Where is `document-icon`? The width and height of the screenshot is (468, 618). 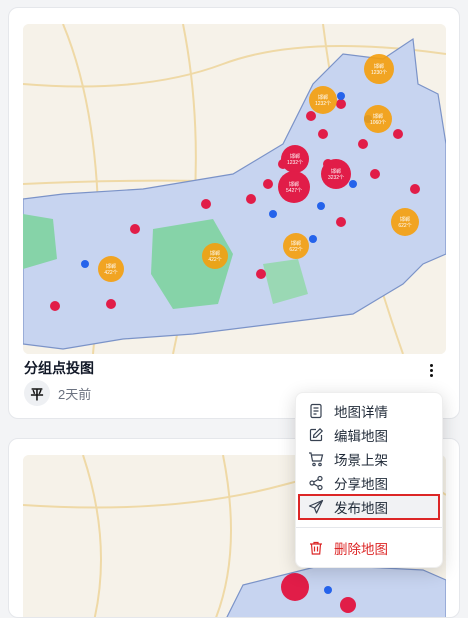
document-icon is located at coordinates (316, 411).